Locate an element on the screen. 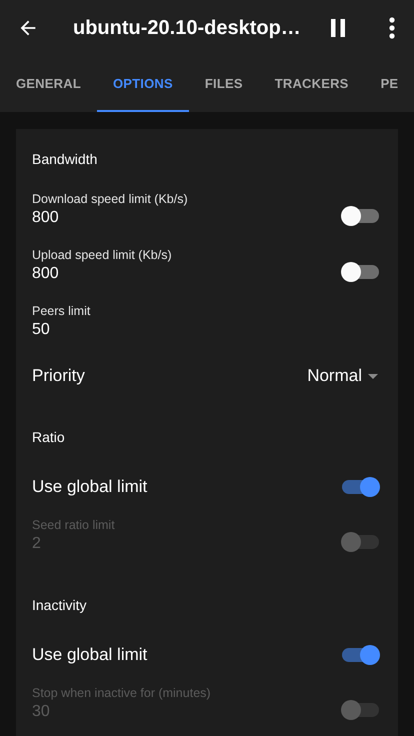 The width and height of the screenshot is (414, 736). section-header: Ratio is located at coordinates (49, 437).